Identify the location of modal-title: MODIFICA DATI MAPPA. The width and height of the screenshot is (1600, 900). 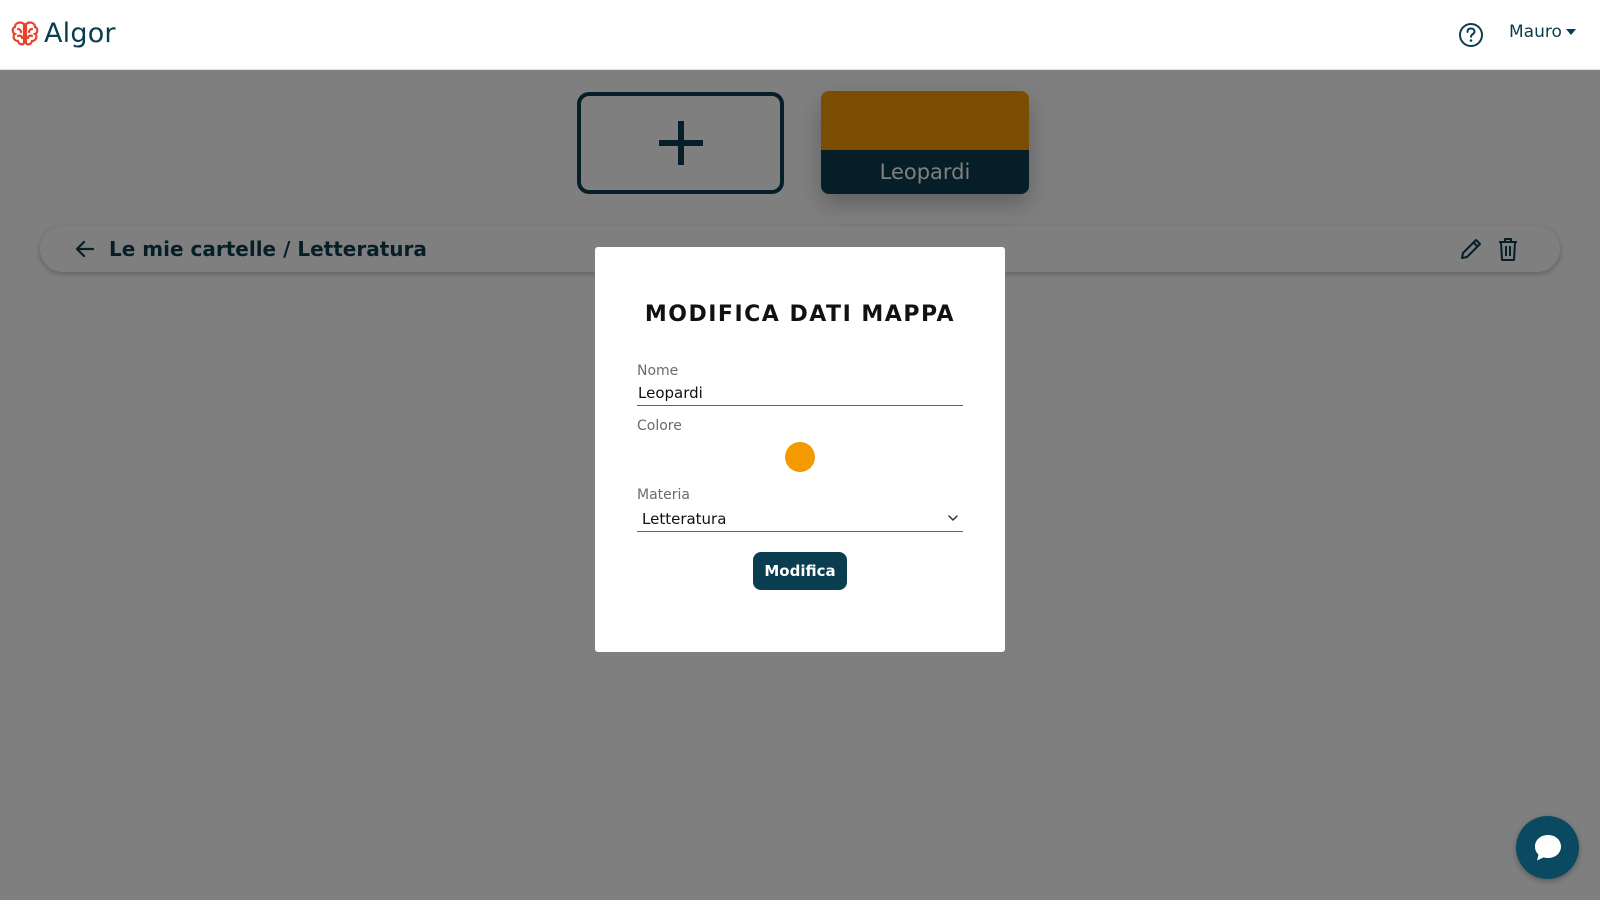
(800, 314).